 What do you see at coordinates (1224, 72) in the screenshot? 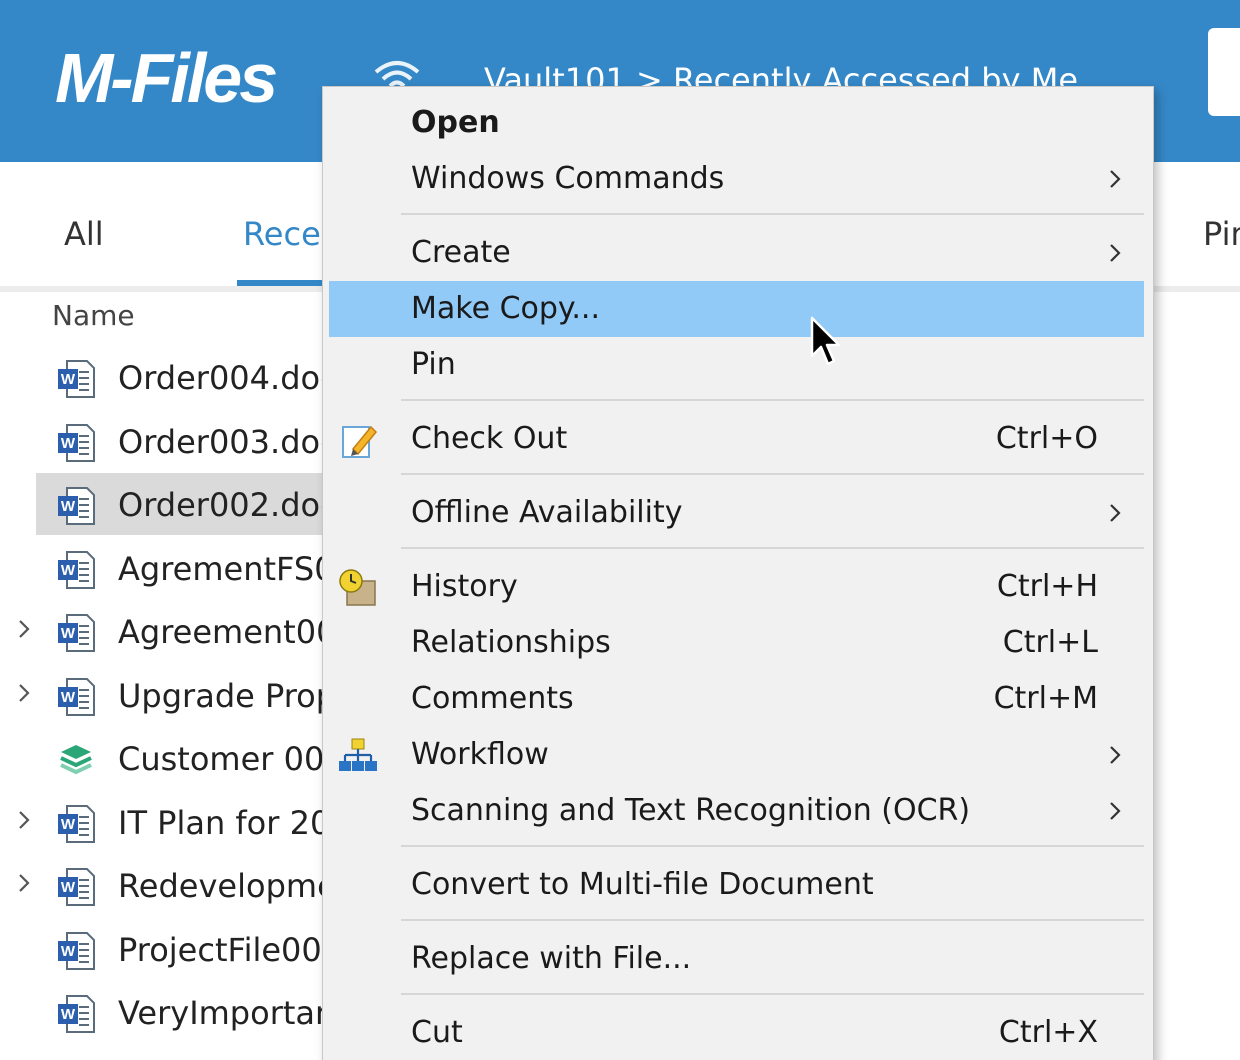
I see `search-input` at bounding box center [1224, 72].